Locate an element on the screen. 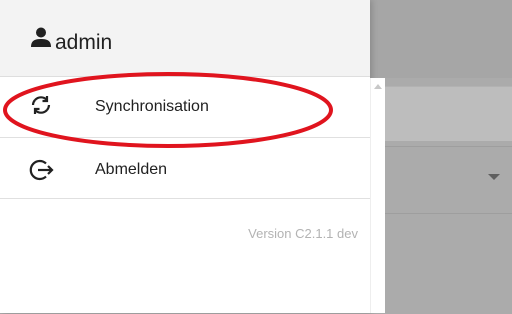 The image size is (512, 314). menu-item-label: Synchronisation is located at coordinates (152, 106).